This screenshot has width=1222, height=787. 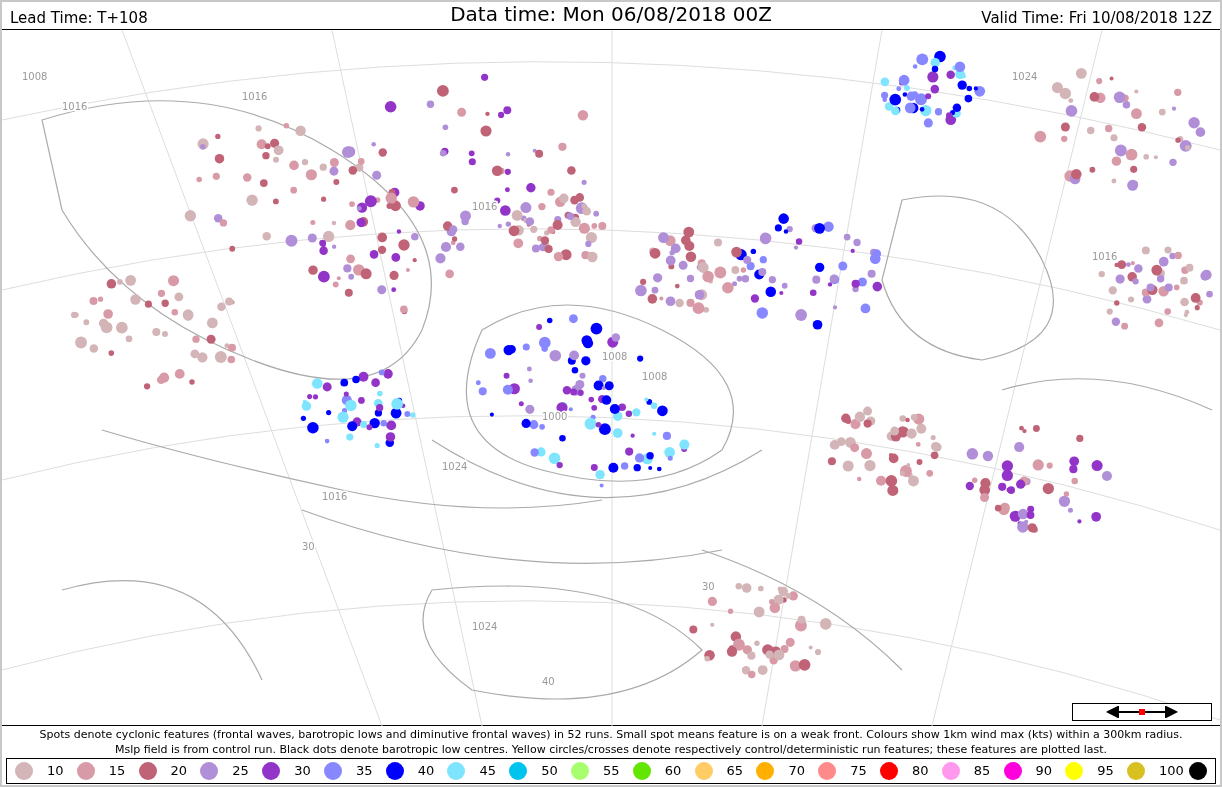 I want to click on legend-label: 60, so click(x=673, y=771).